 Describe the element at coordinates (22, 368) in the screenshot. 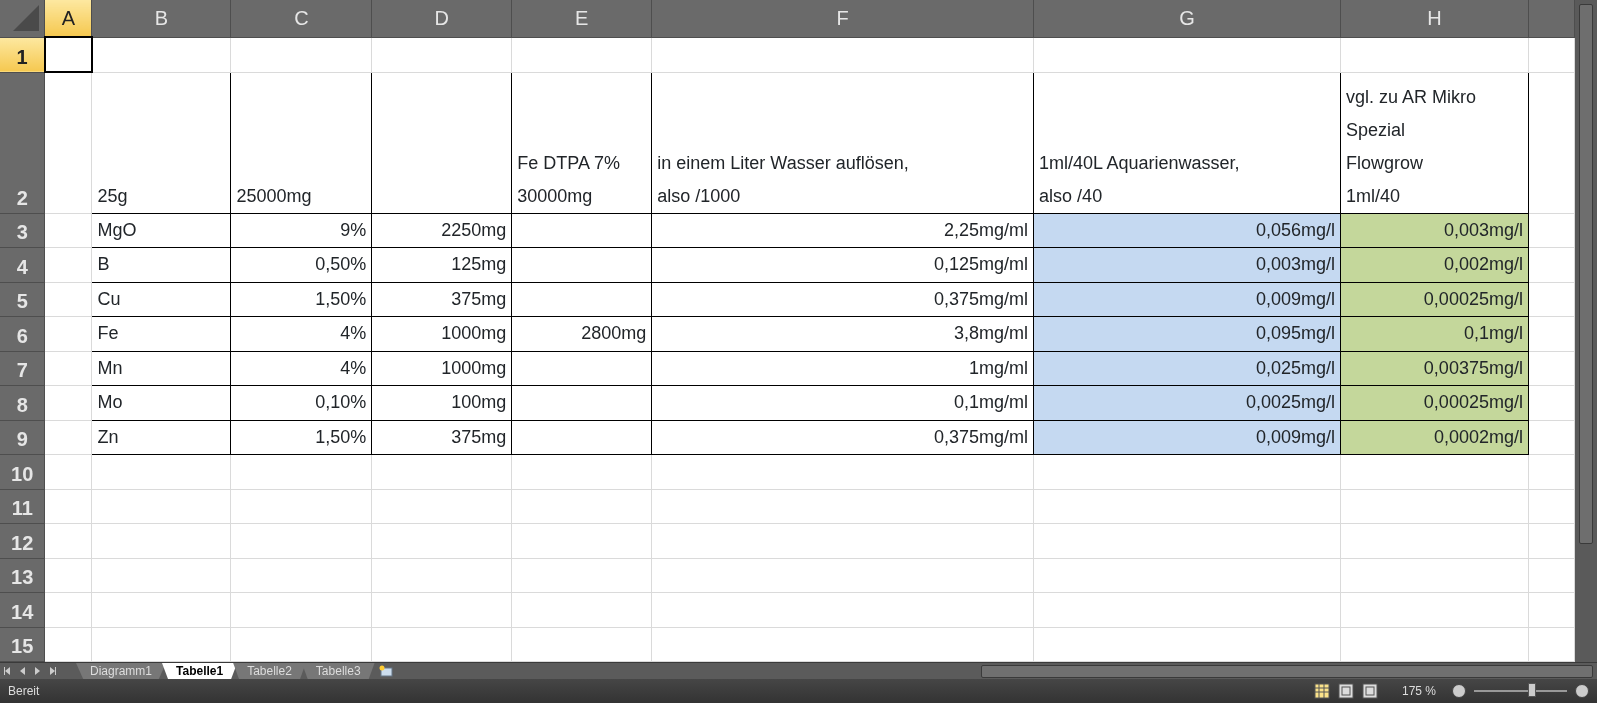

I see `row-header: 7` at that location.